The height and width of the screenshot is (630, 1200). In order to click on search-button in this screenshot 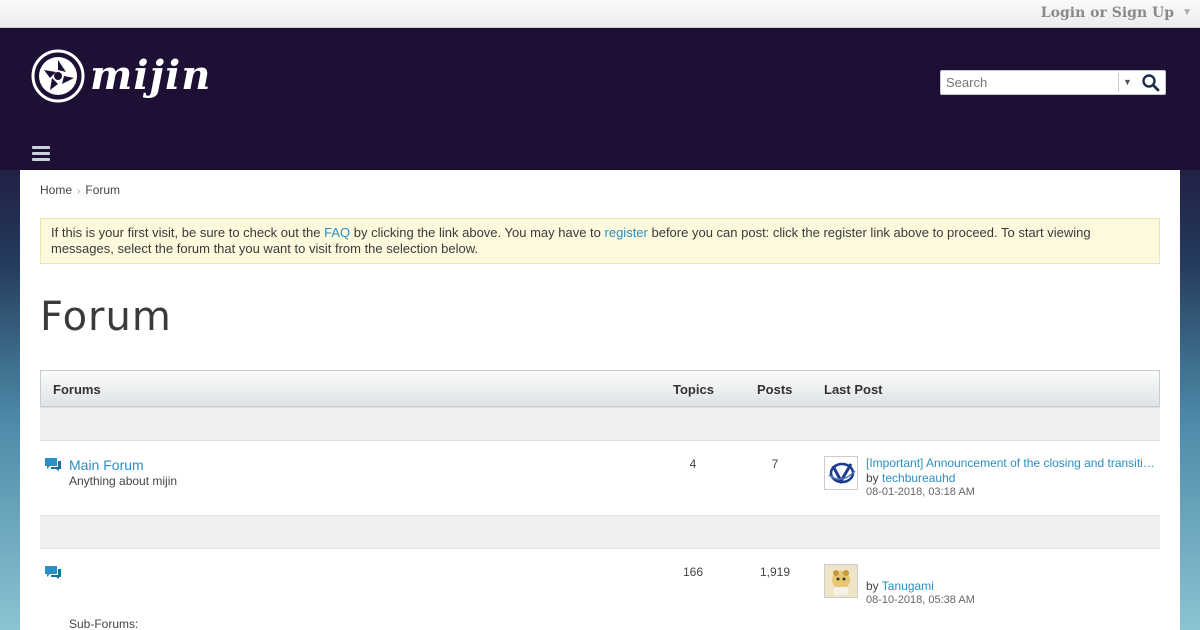, I will do `click(1151, 82)`.